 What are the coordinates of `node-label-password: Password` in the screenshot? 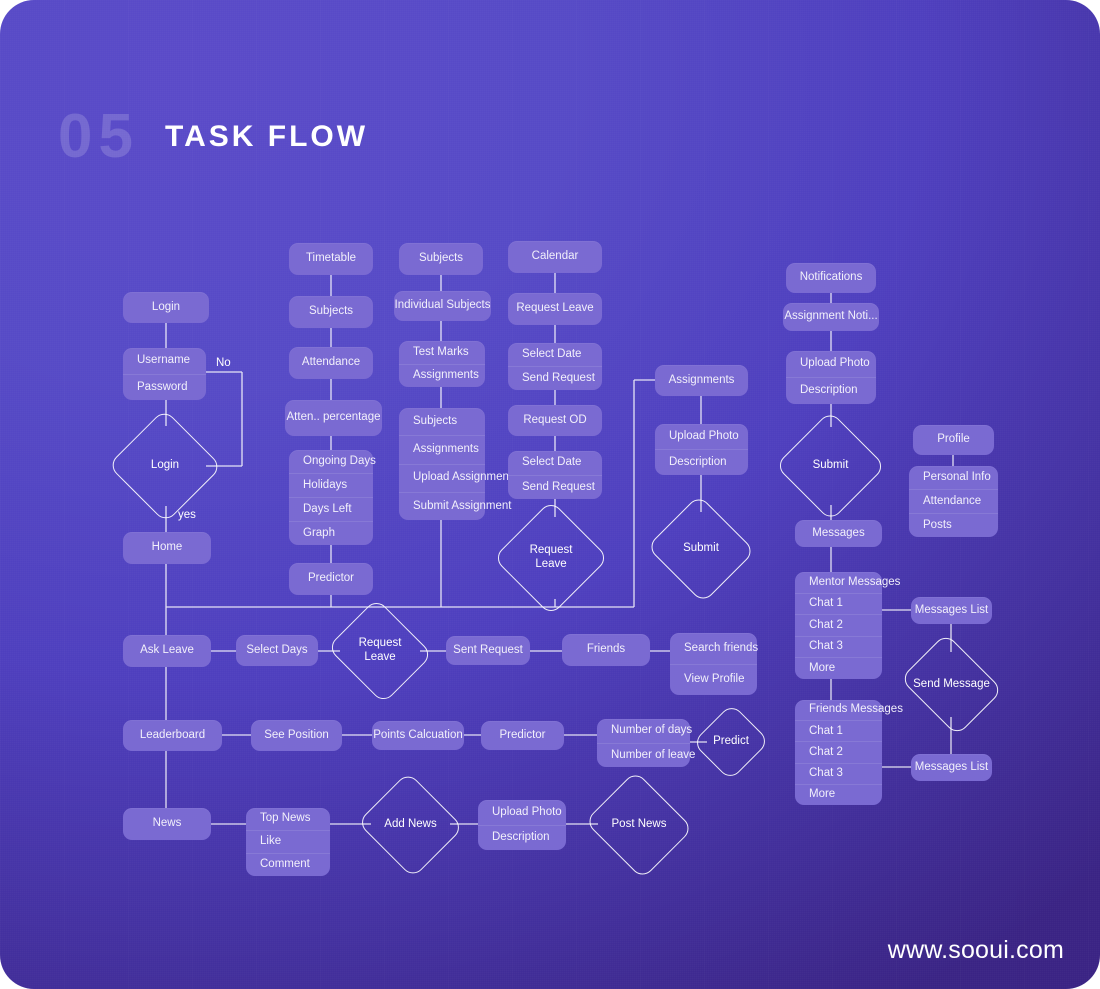 It's located at (164, 387).